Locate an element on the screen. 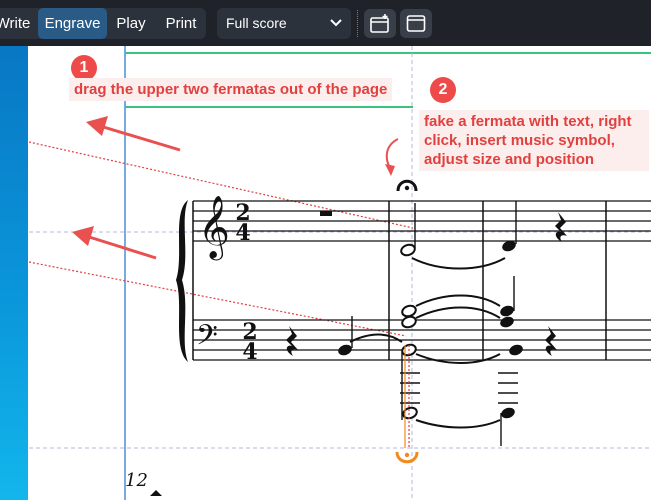 The height and width of the screenshot is (500, 651). annotation-line: fake a fermata with text, right is located at coordinates (528, 121).